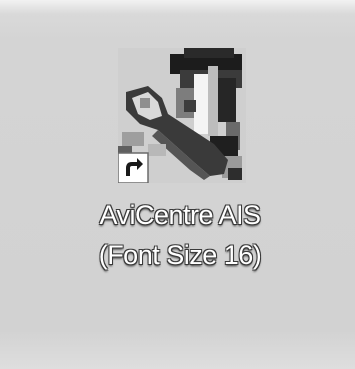 This screenshot has height=369, width=355. Describe the element at coordinates (180, 255) in the screenshot. I see `shortcut-label-line2: (Font Size 16)` at that location.